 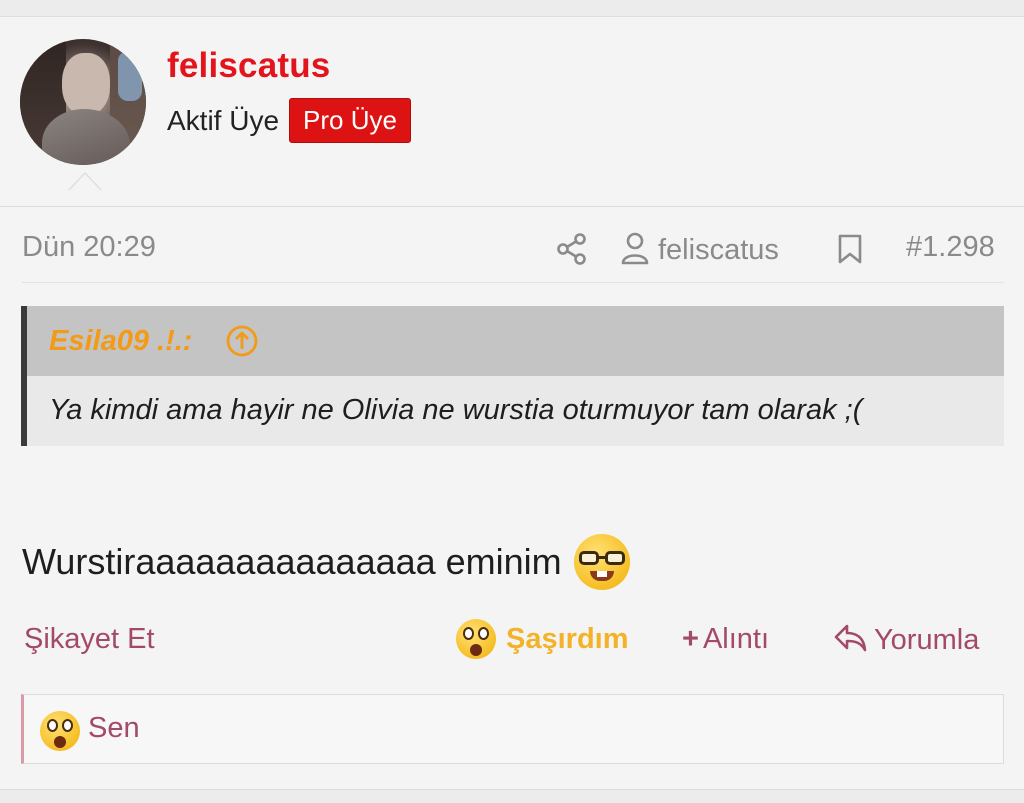 What do you see at coordinates (850, 640) in the screenshot?
I see `reply-icon` at bounding box center [850, 640].